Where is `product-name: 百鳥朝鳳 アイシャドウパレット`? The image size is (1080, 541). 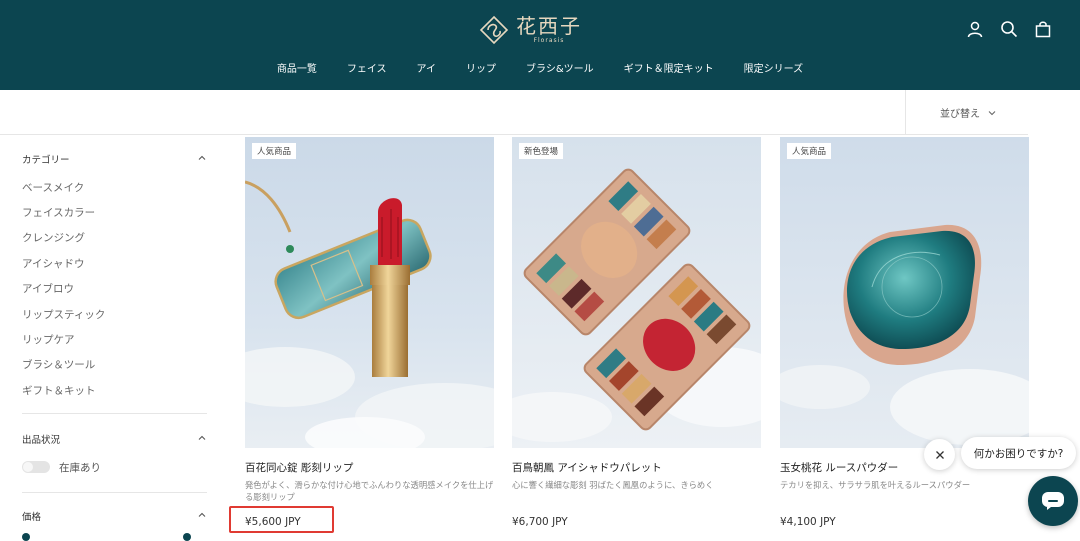 product-name: 百鳥朝鳳 アイシャドウパレット is located at coordinates (636, 467).